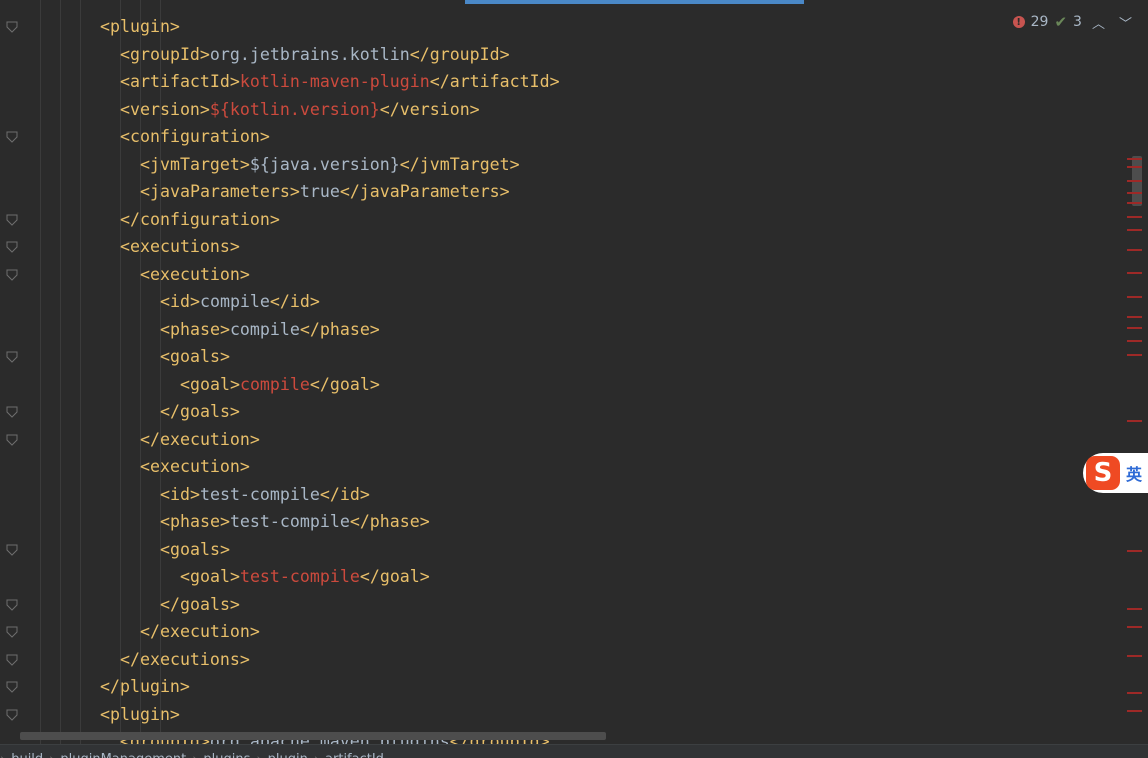 The width and height of the screenshot is (1148, 758). I want to click on xml-tag: </id>, so click(294, 301).